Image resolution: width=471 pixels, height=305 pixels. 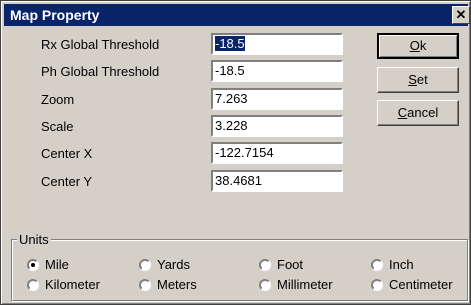 I want to click on radio-centimeter: Centimeter, so click(x=412, y=284).